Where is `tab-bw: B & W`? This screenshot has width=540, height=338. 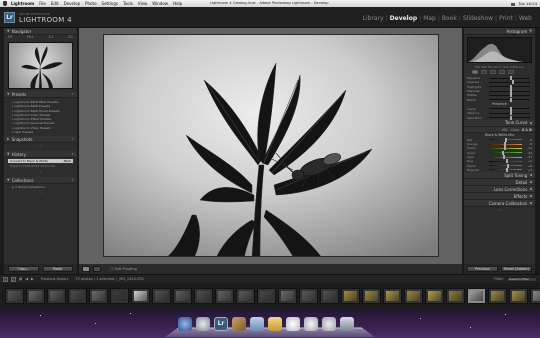 tab-bw: B & W is located at coordinates (527, 129).